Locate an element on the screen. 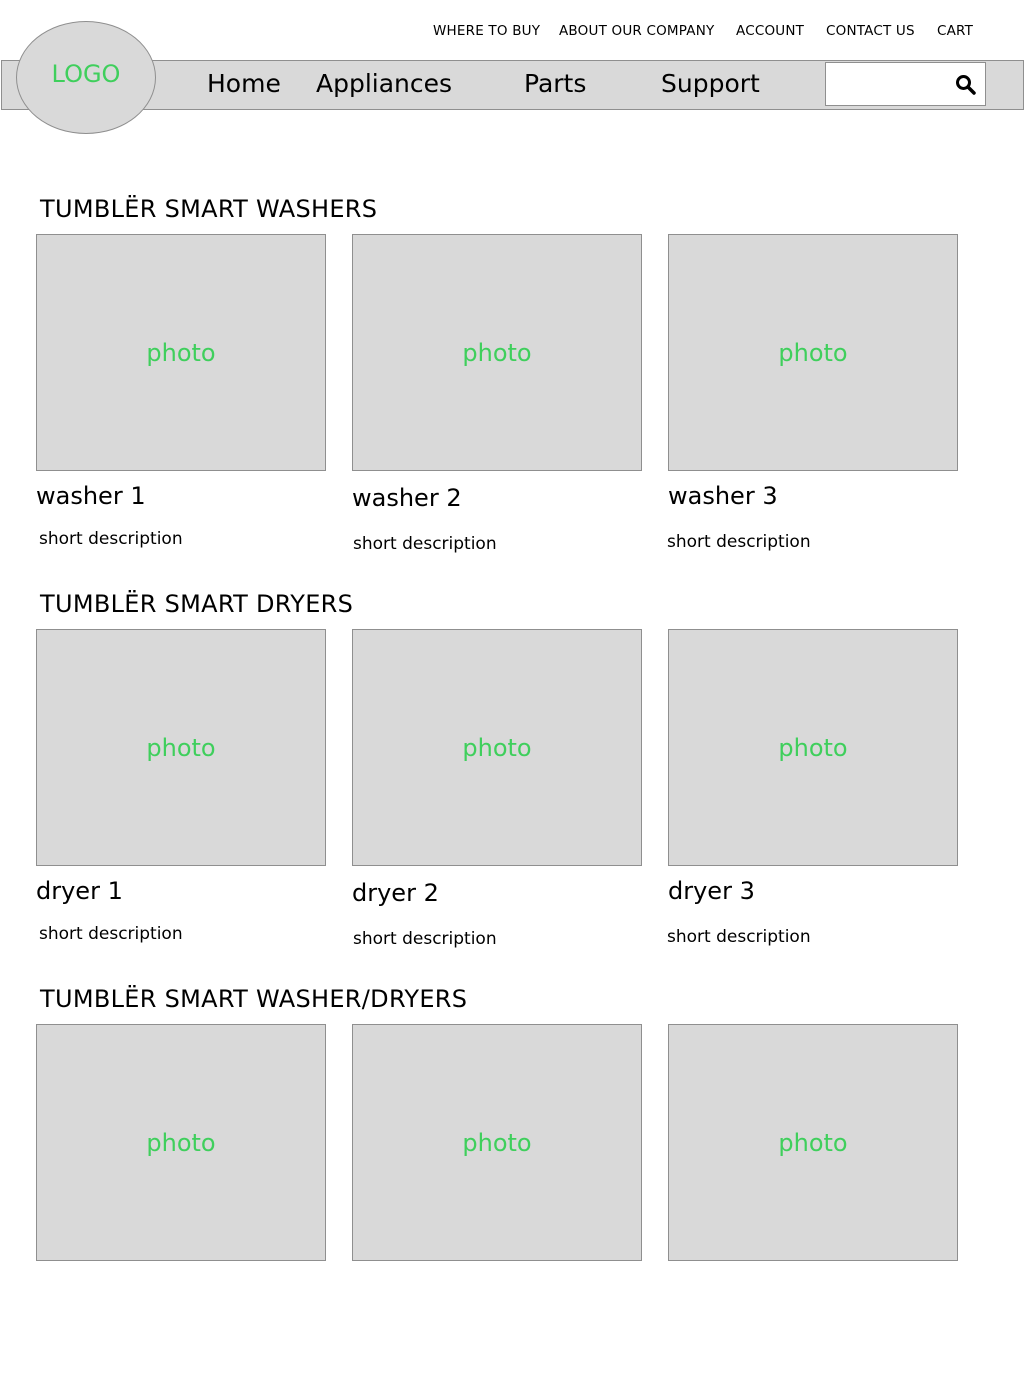 Image resolution: width=1024 pixels, height=1388 pixels. cart-link: CART is located at coordinates (955, 31).